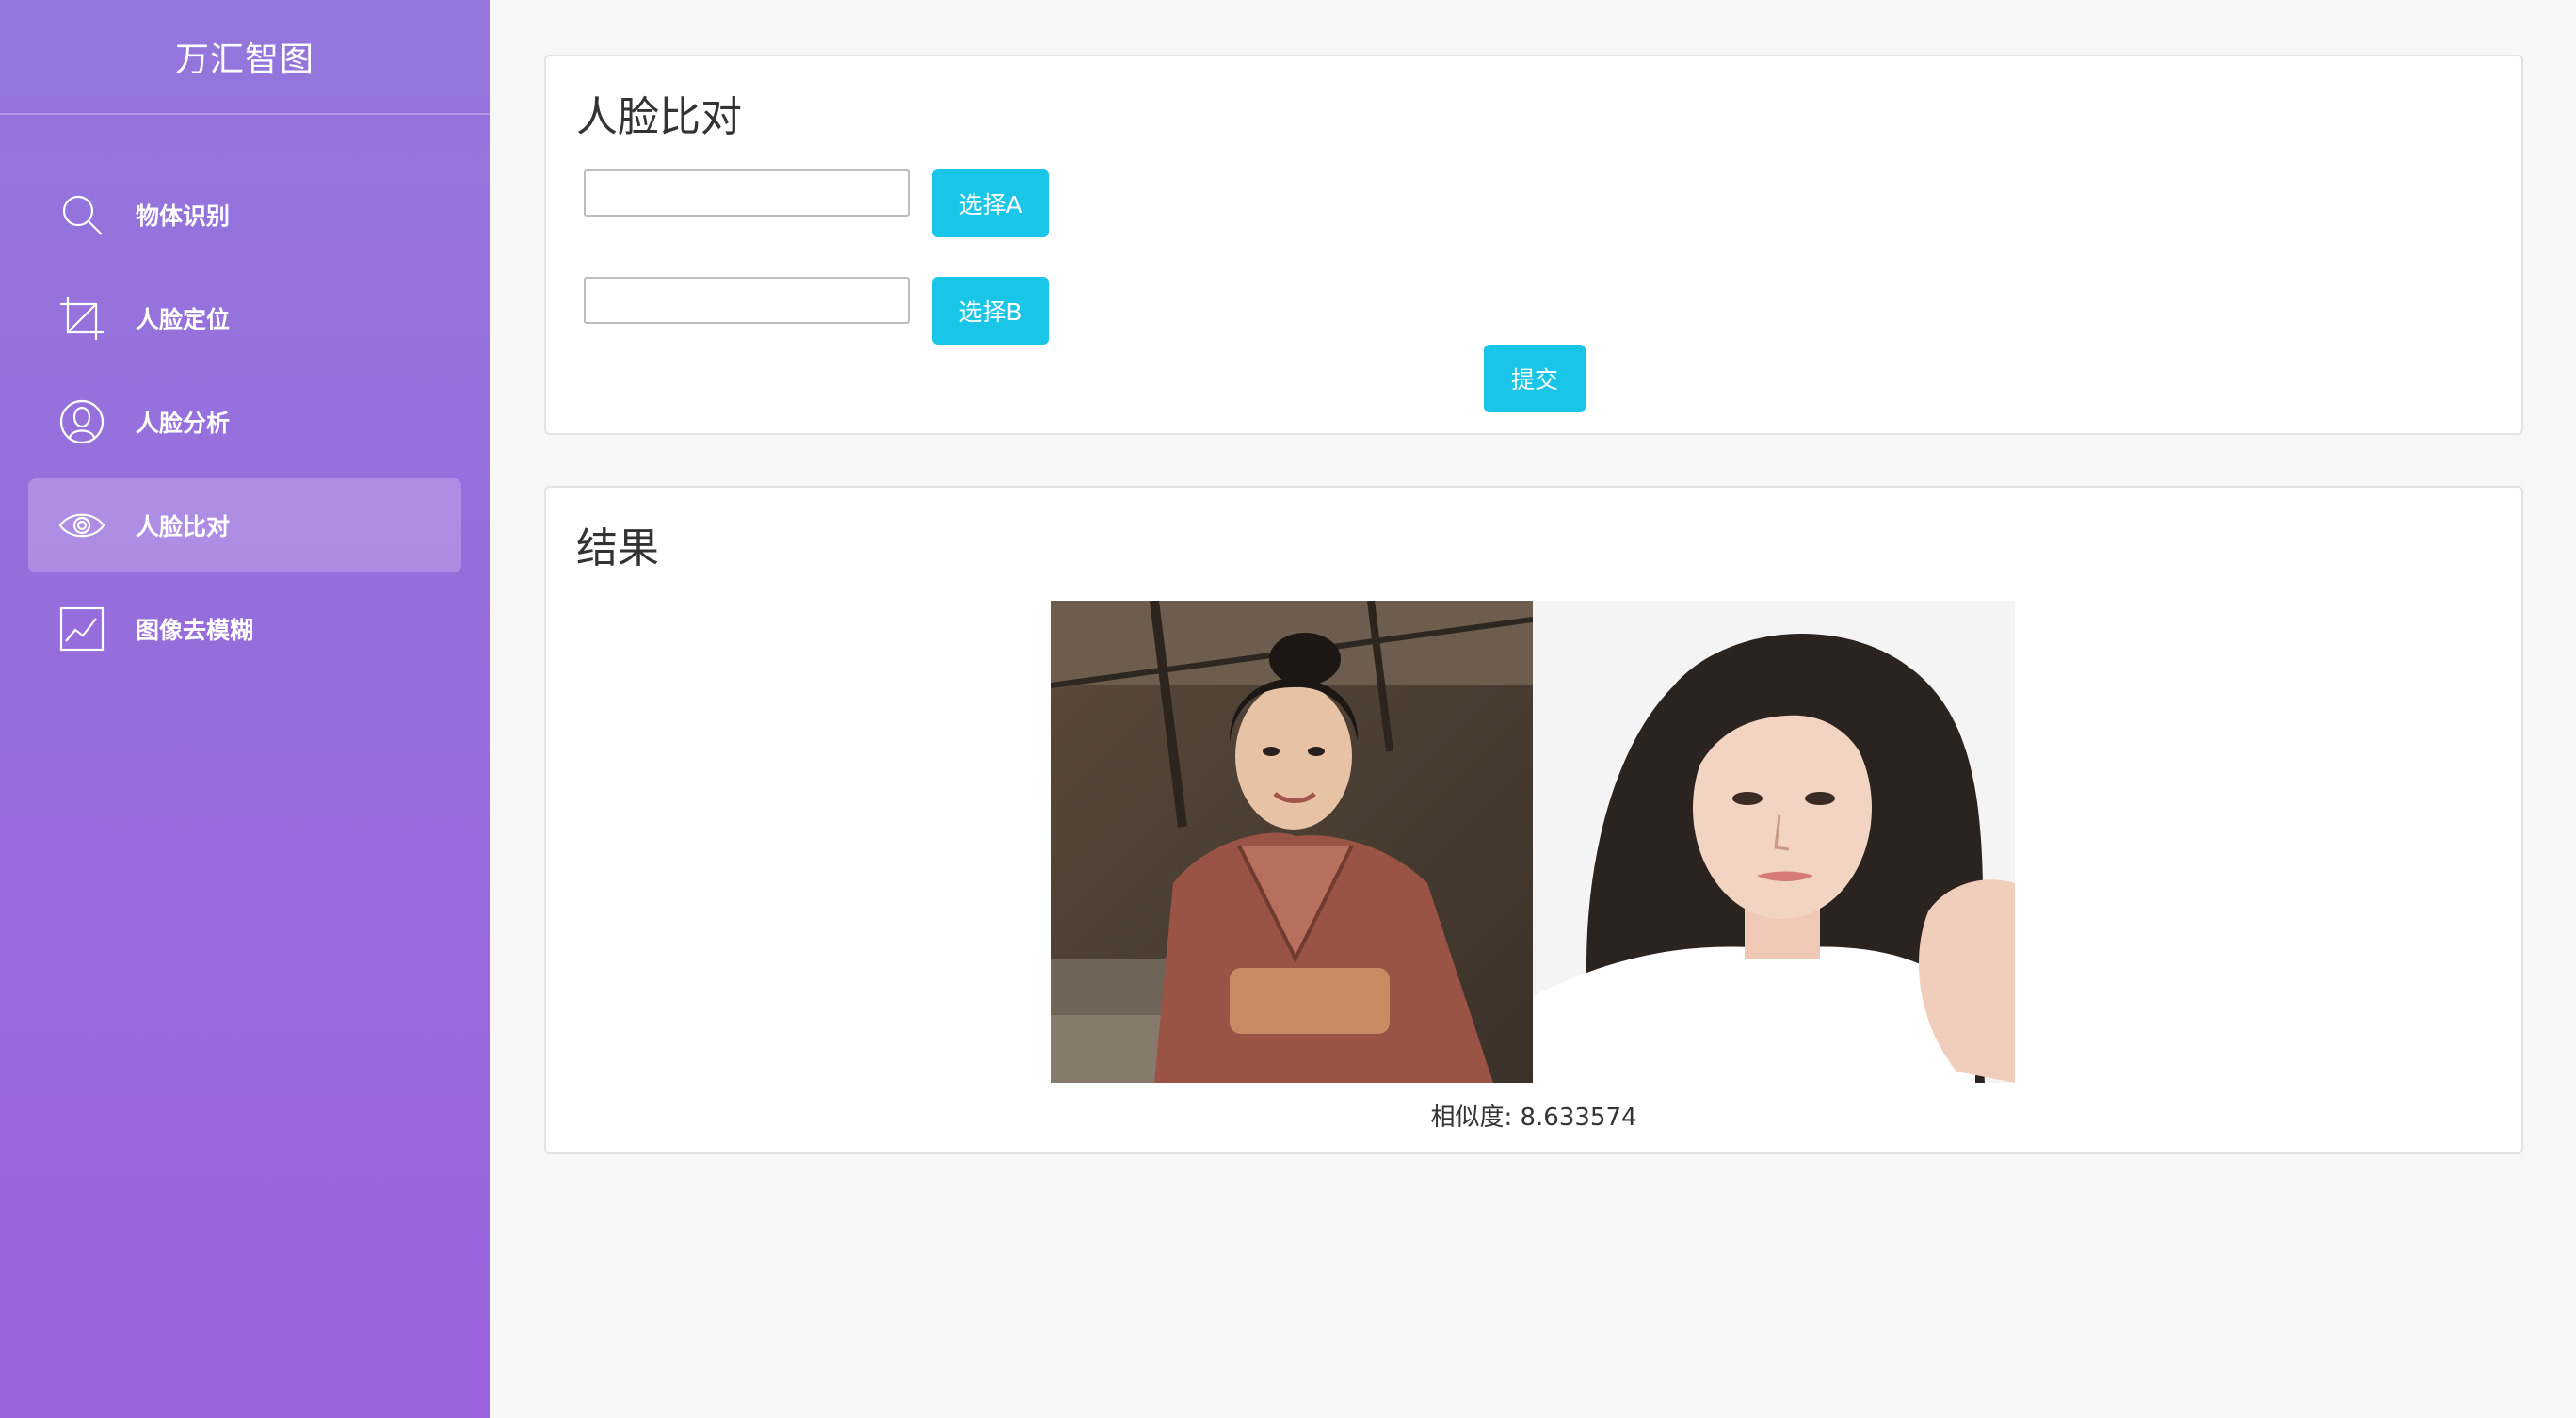  Describe the element at coordinates (244, 318) in the screenshot. I see `sidebar-item-face-locate: 人脸定位` at that location.